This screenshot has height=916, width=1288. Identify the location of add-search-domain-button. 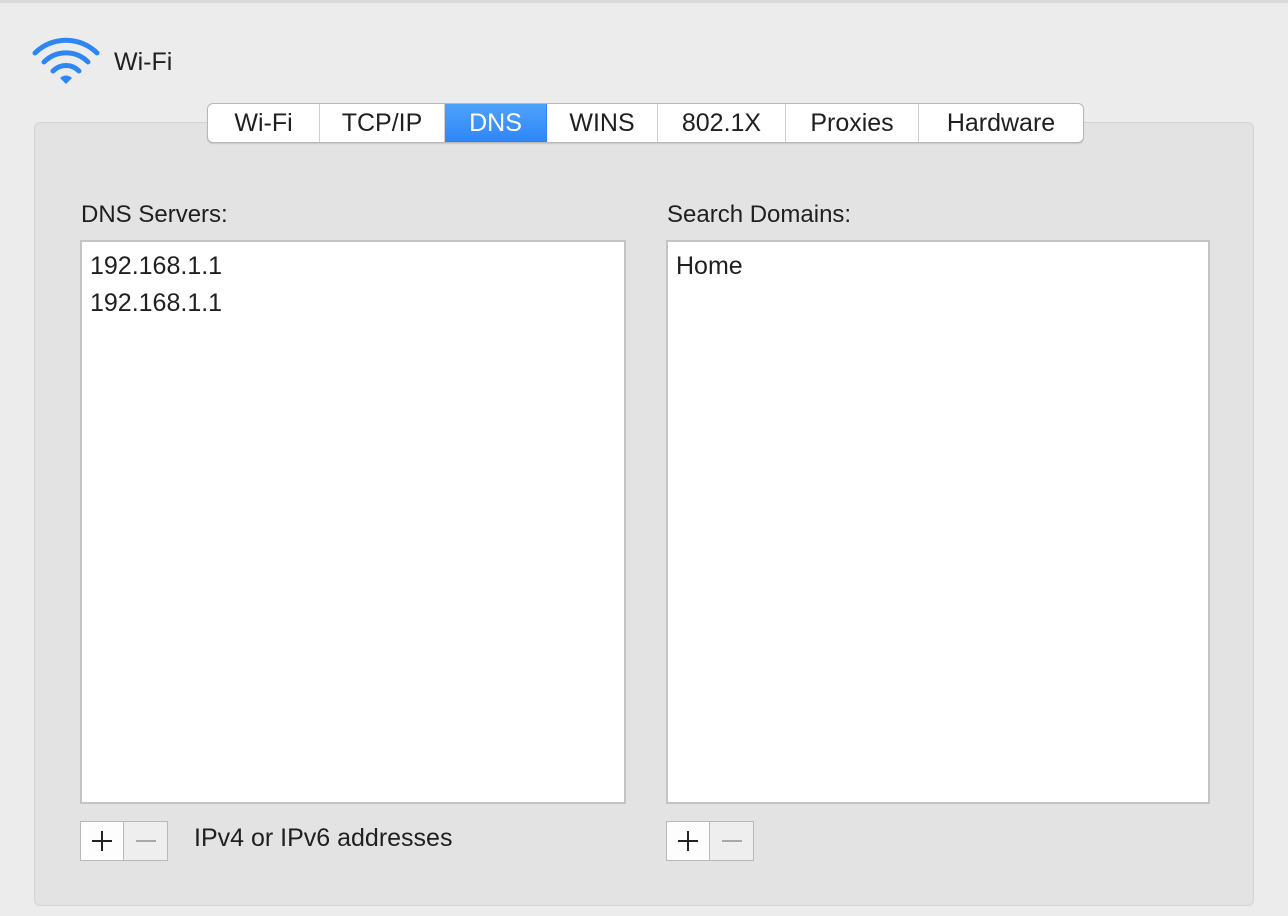
(688, 841).